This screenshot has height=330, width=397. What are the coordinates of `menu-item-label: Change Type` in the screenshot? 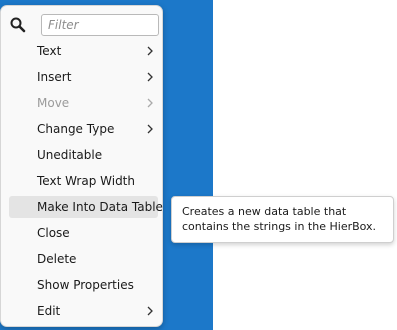 It's located at (76, 129).